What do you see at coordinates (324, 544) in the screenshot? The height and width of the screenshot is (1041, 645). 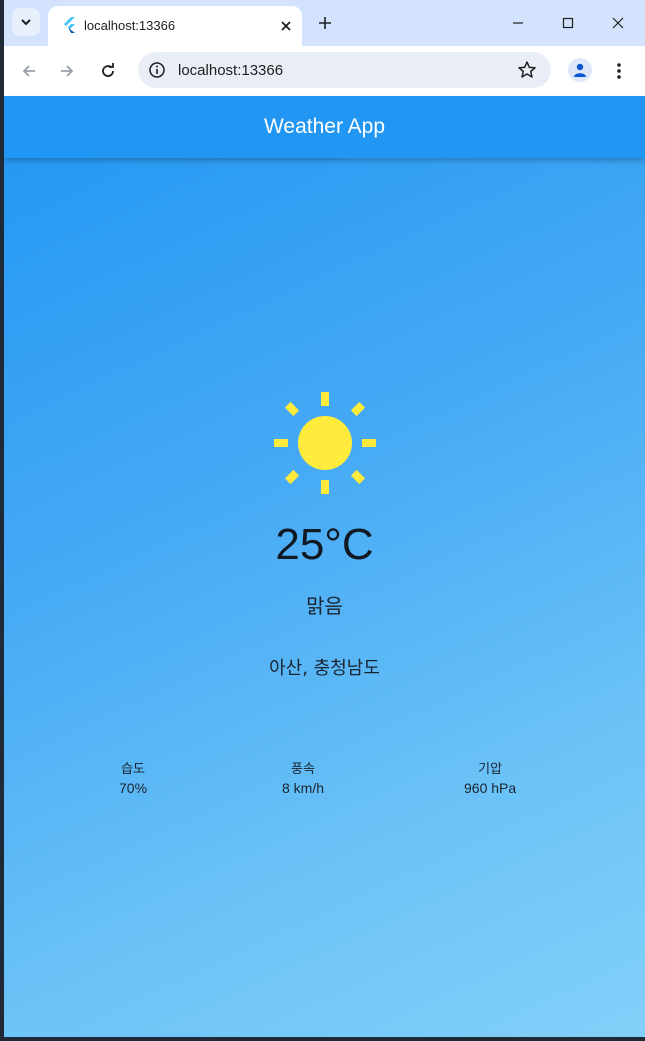 I see `temperature: 25°C` at bounding box center [324, 544].